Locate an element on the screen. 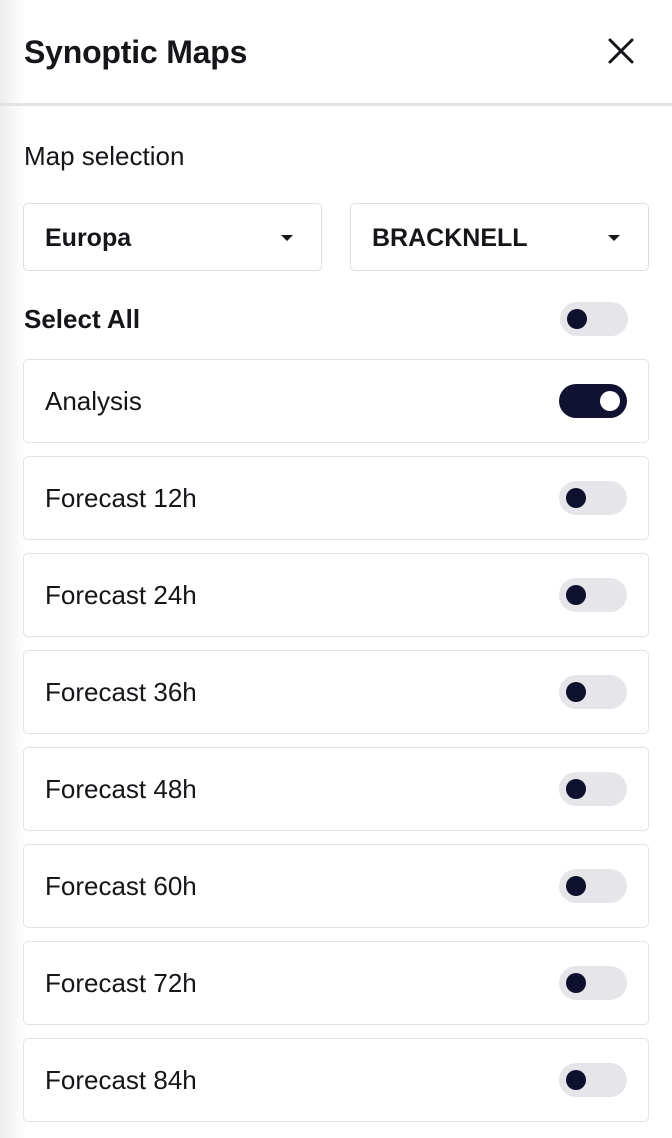 The image size is (672, 1138). map-item-forecast-12h: Forecast 12h is located at coordinates (336, 498).